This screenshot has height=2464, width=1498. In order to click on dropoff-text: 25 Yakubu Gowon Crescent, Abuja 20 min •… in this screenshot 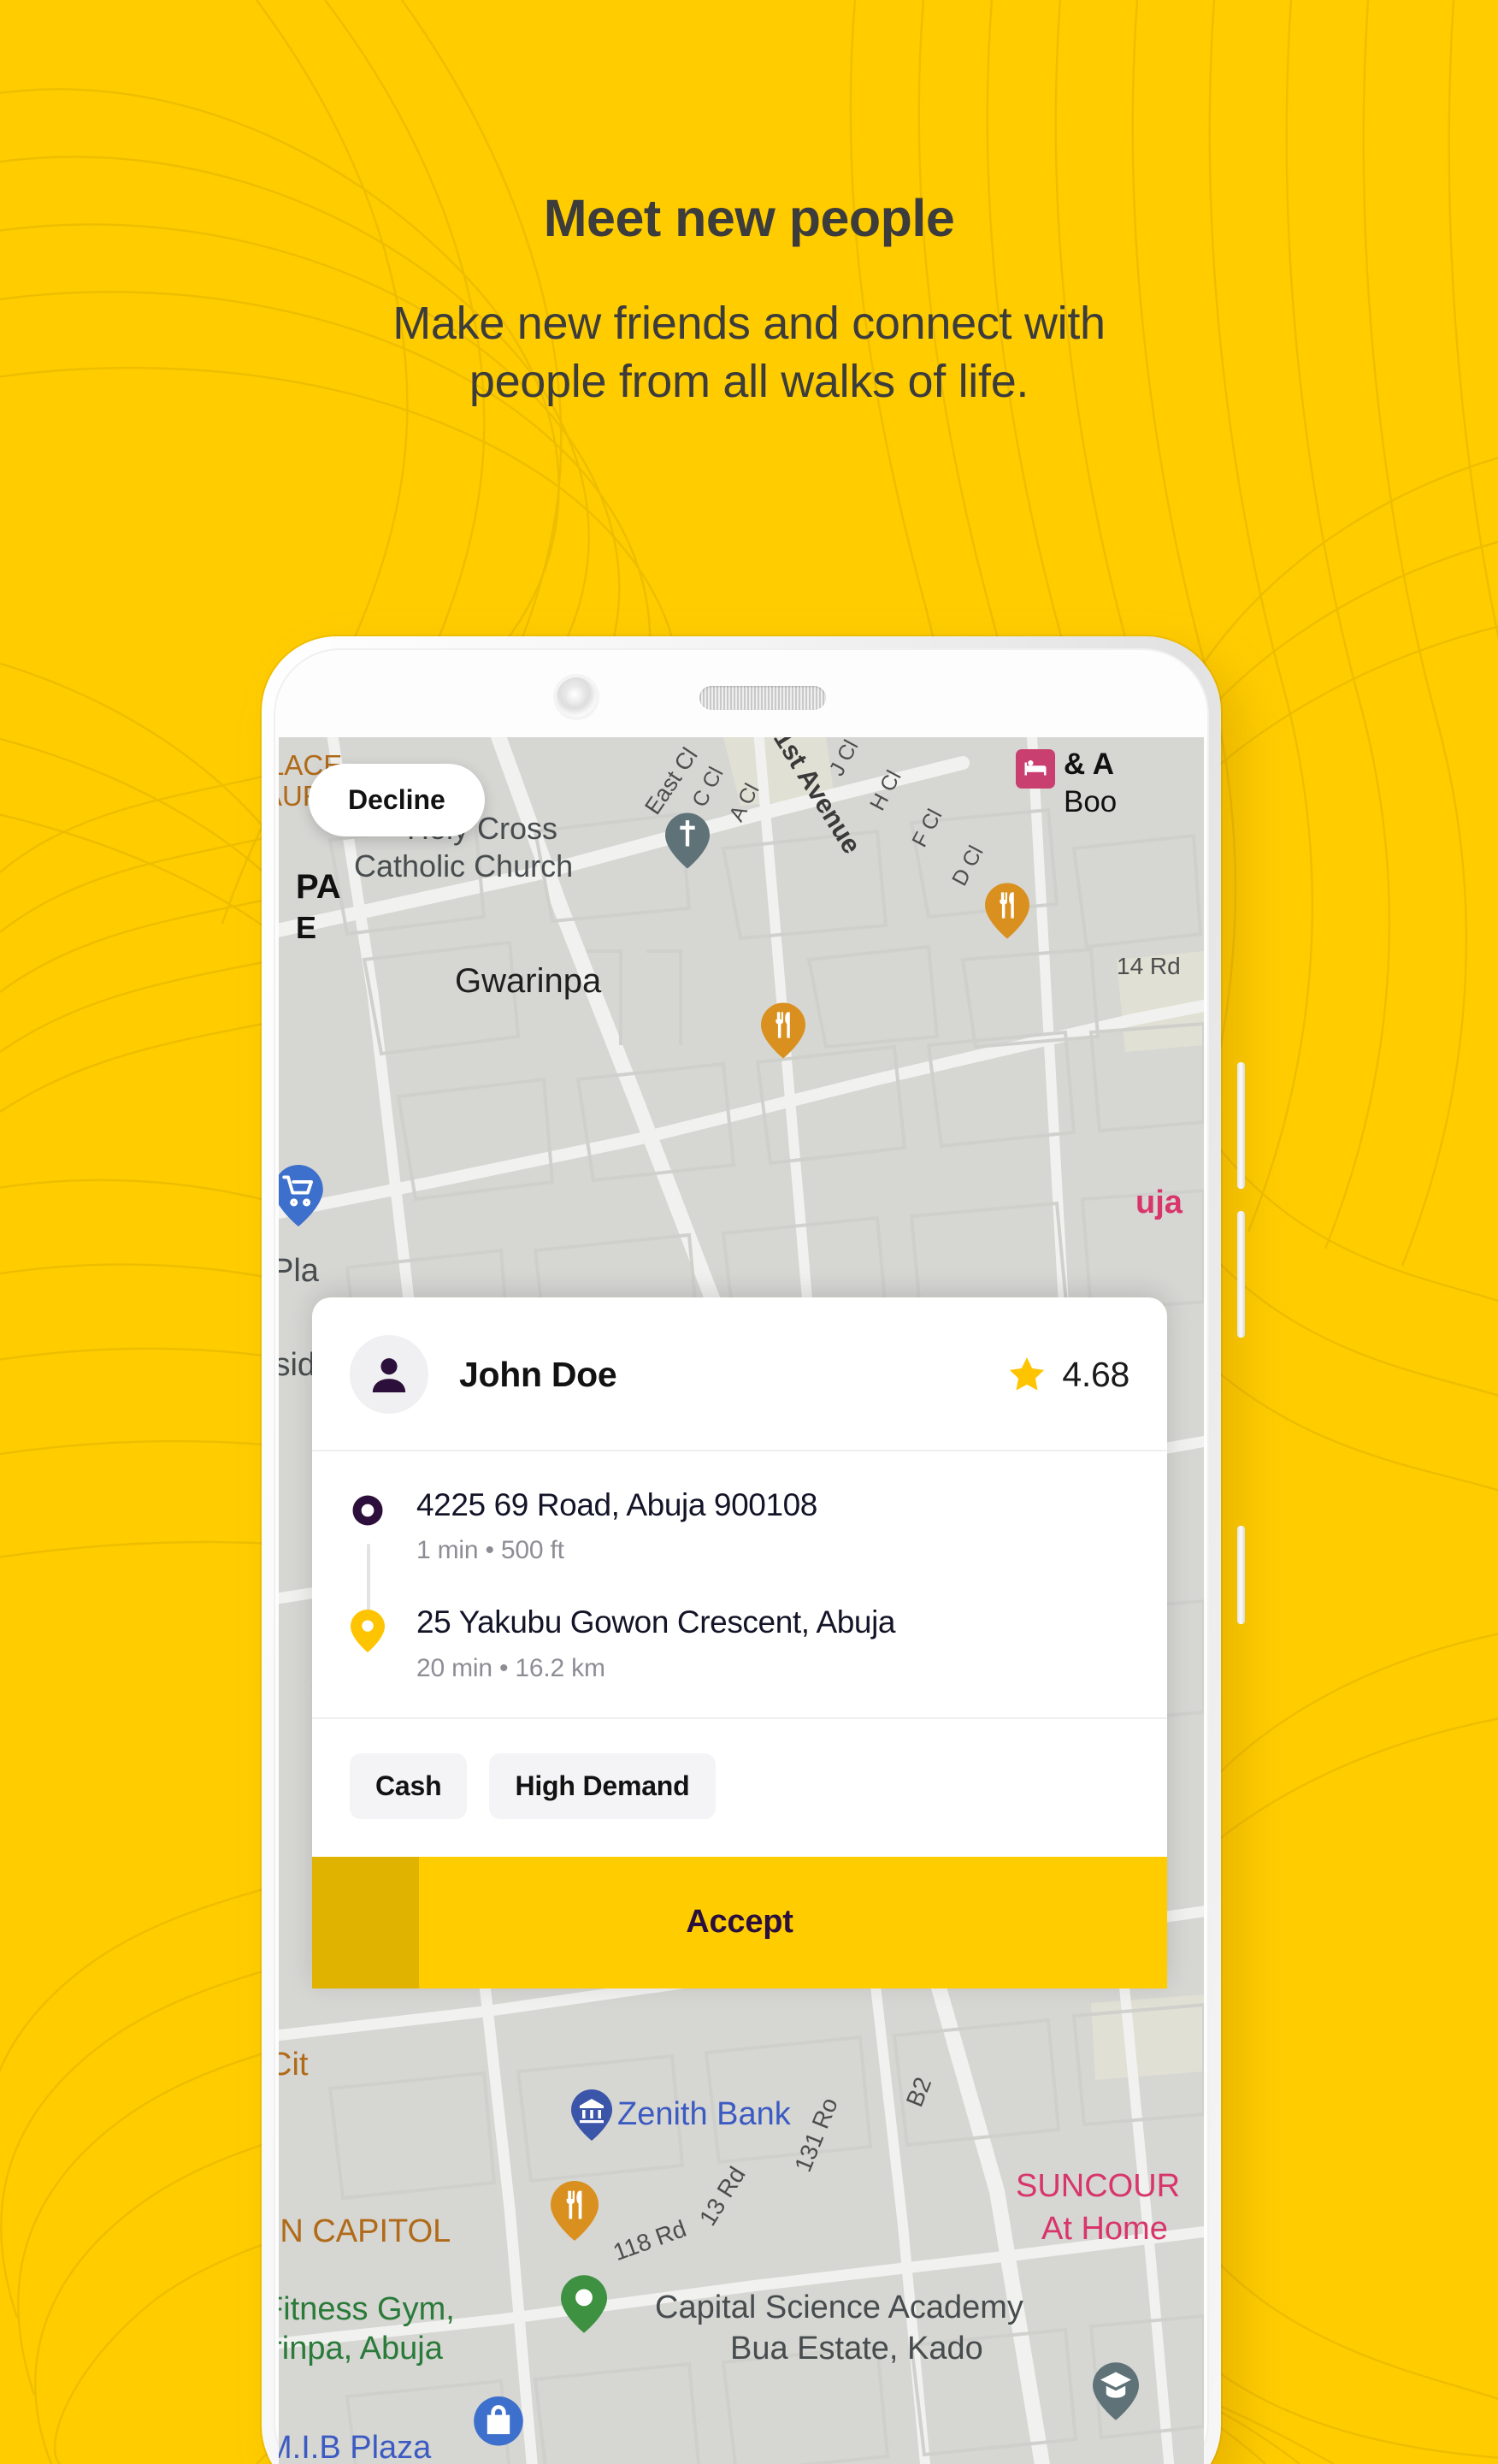, I will do `click(772, 1643)`.